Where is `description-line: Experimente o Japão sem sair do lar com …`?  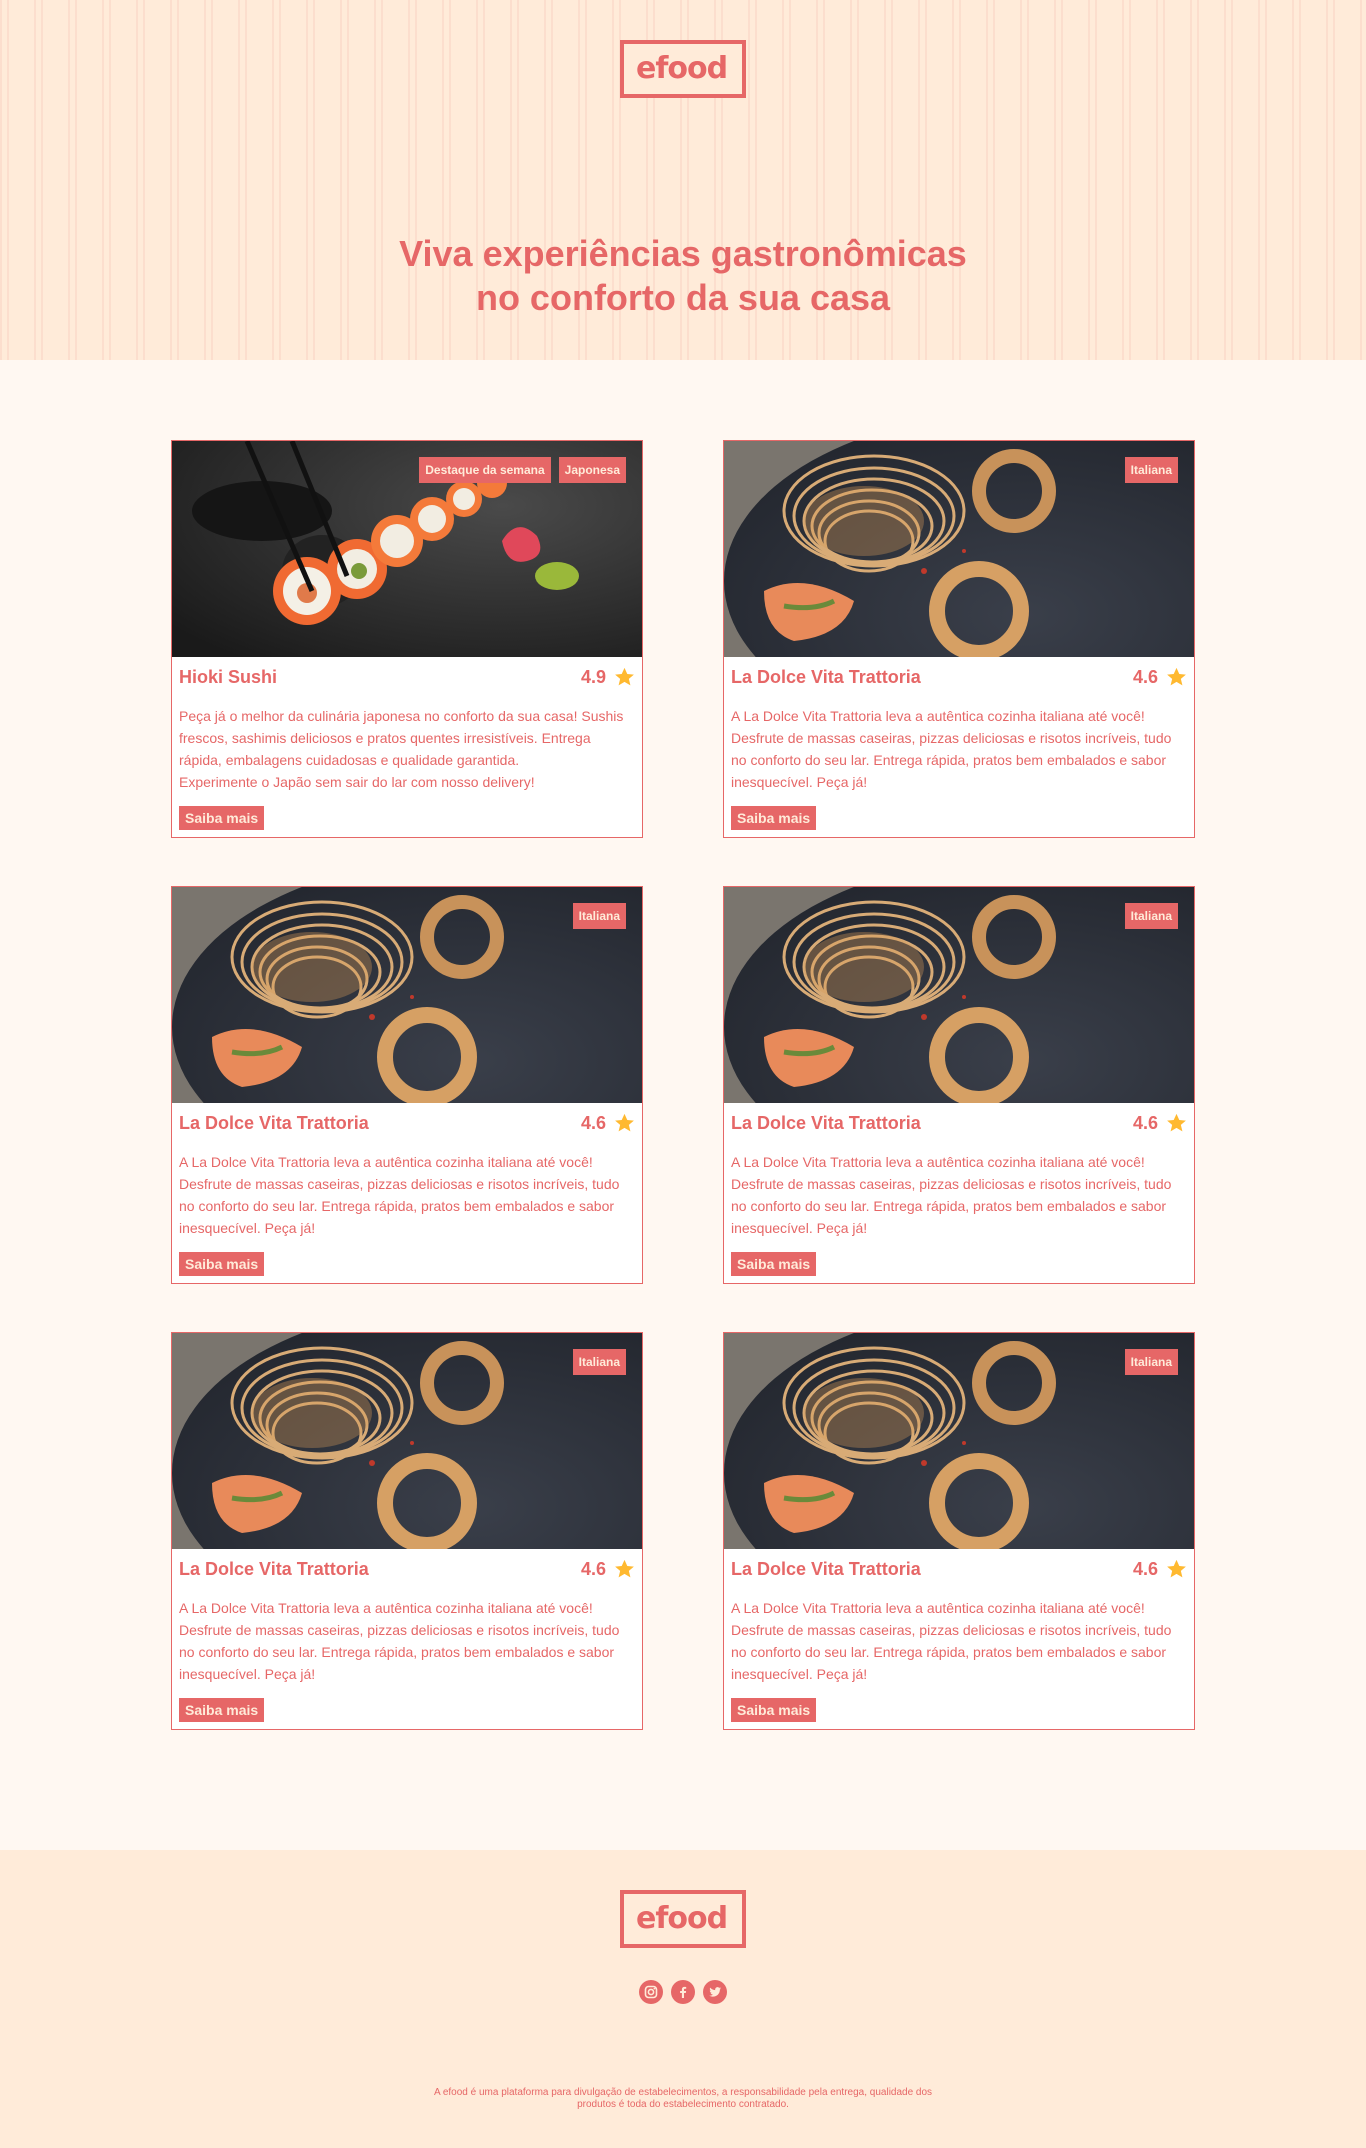
description-line: Experimente o Japão sem sair do lar com … is located at coordinates (357, 782).